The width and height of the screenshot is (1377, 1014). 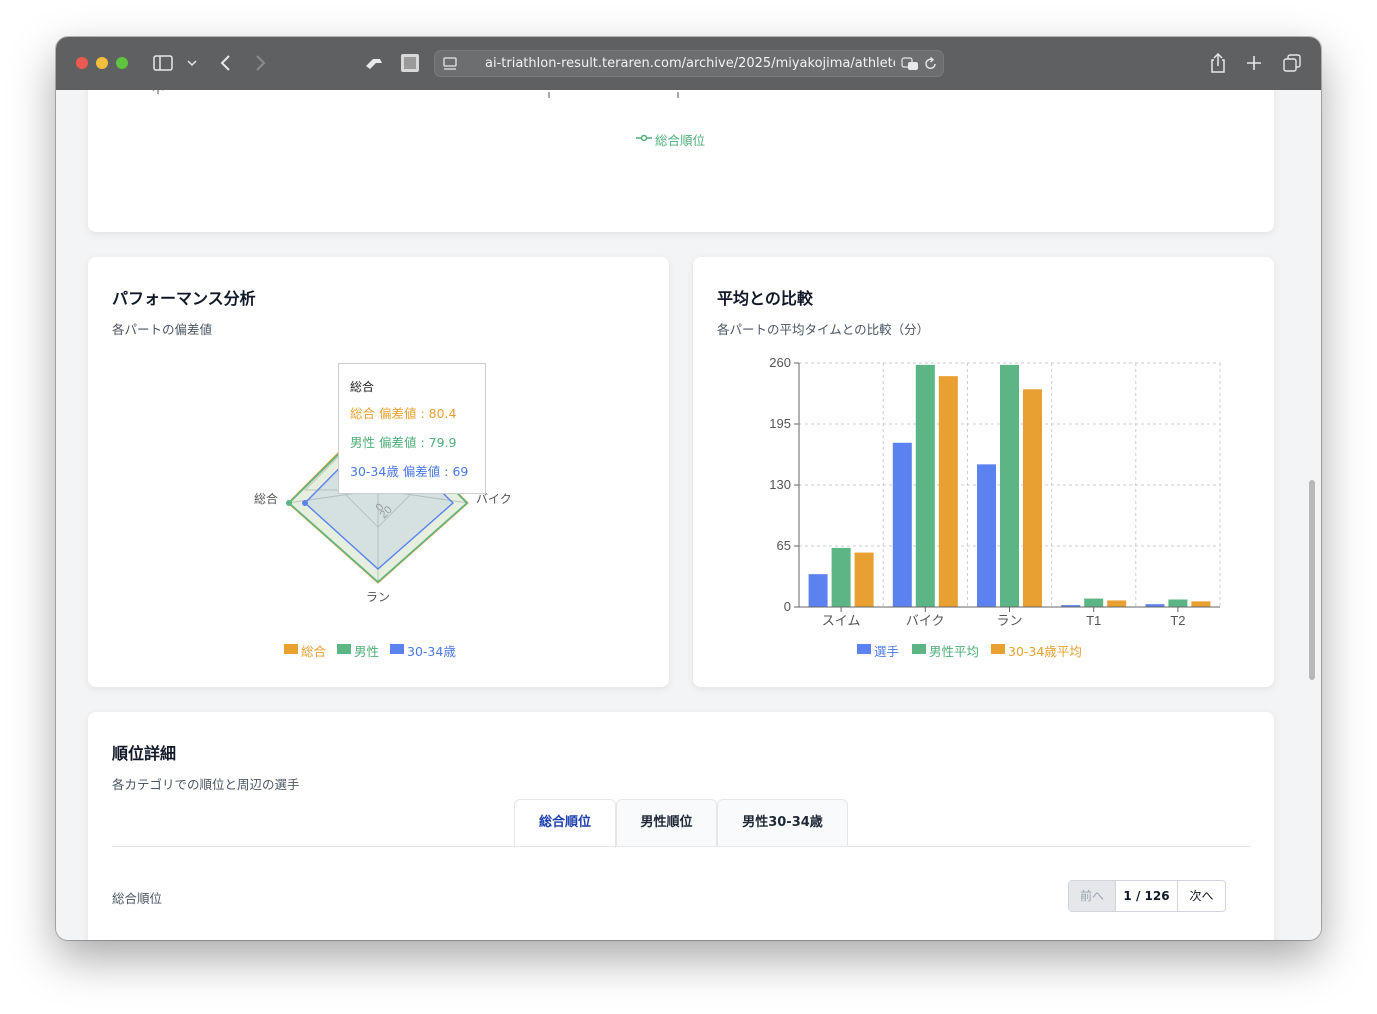 I want to click on forward-icon, so click(x=261, y=63).